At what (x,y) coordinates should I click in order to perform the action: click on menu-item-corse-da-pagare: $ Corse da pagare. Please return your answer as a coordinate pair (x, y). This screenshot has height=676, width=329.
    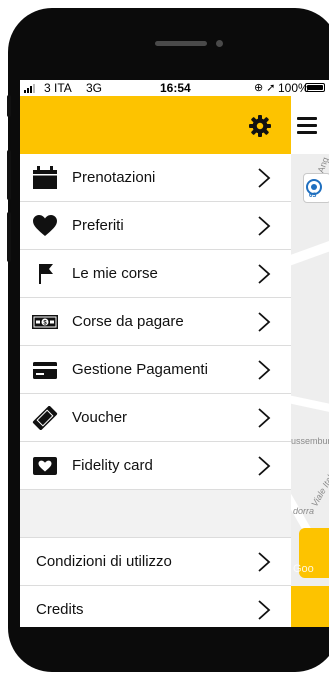
    Looking at the image, I should click on (155, 322).